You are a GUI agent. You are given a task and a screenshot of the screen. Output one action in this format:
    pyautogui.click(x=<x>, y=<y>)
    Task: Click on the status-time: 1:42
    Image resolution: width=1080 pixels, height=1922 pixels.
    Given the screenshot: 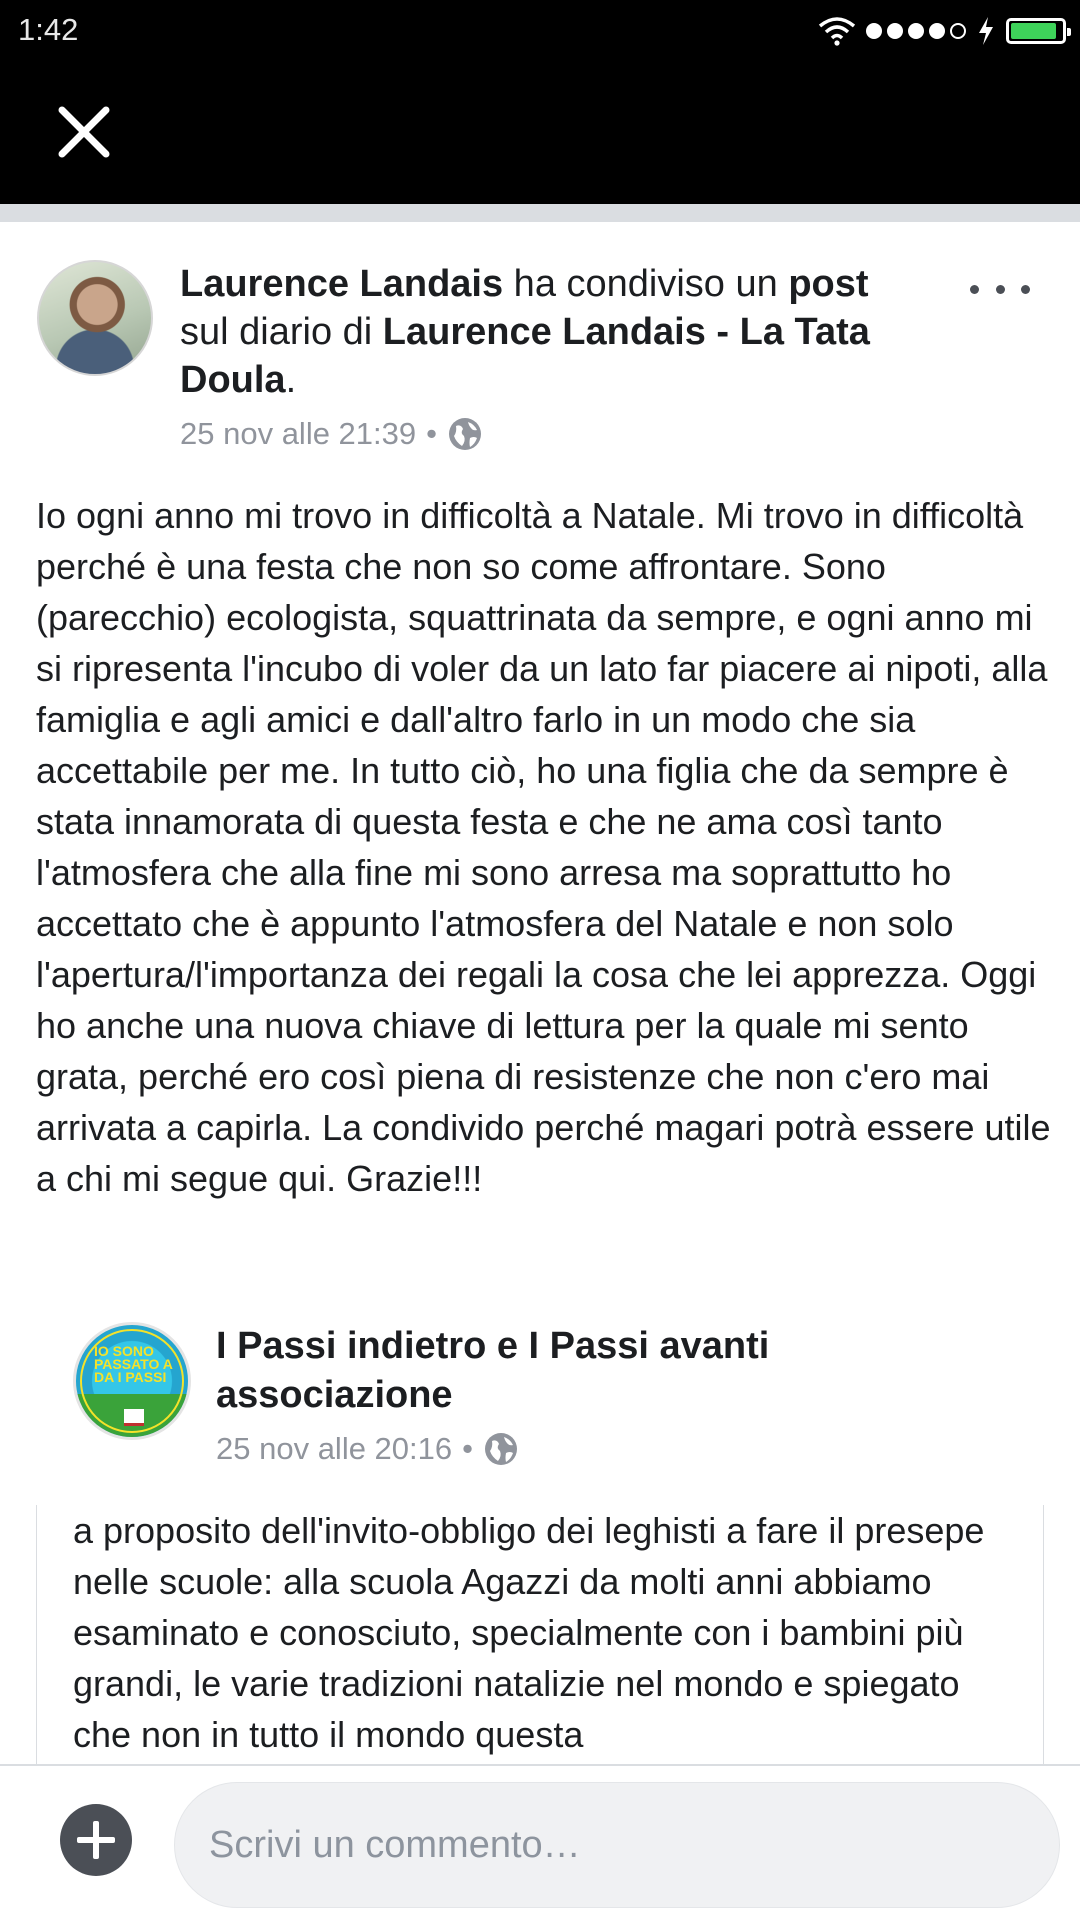 What is the action you would take?
    pyautogui.click(x=48, y=29)
    